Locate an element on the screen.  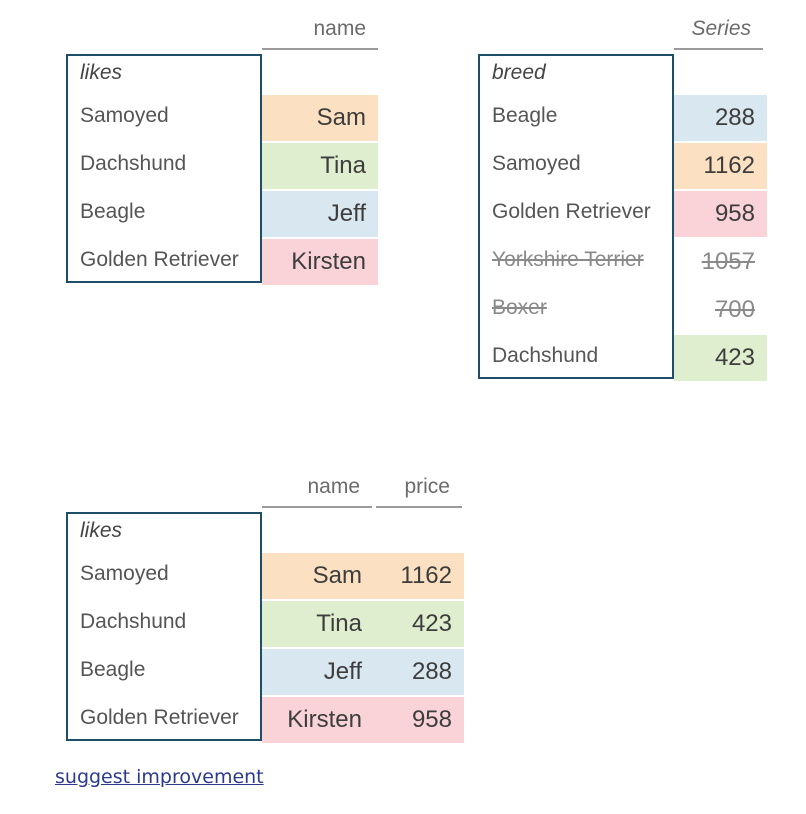
left-index-cell-1: Dachshund is located at coordinates (133, 163).